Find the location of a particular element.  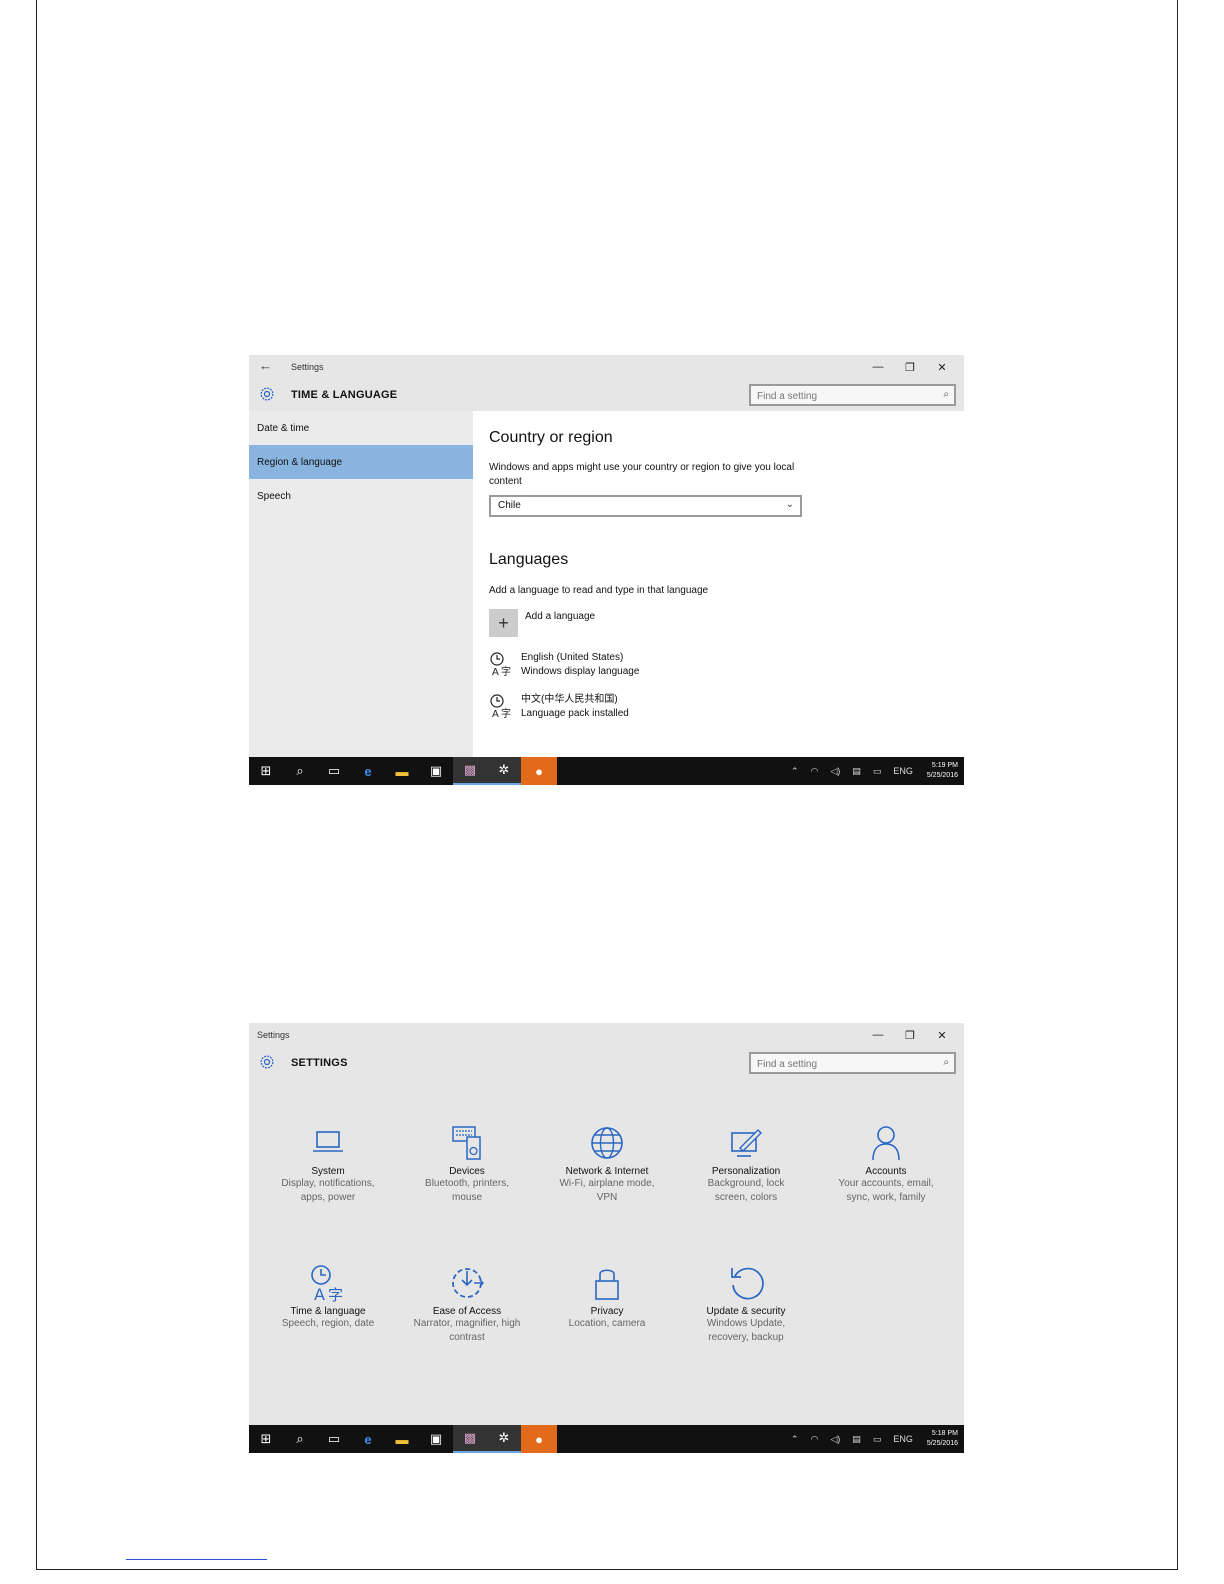

language-item: A 字 中文(中华人民共和国) Language pack installed is located at coordinates (559, 707).